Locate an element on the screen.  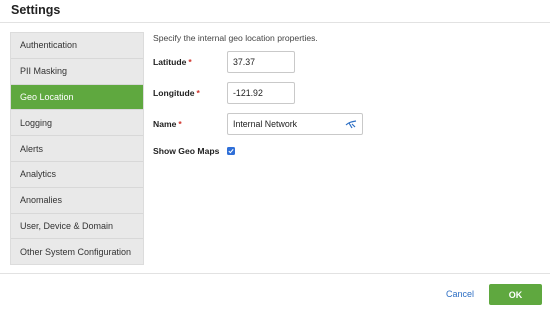
sidebar-item-label: Logging is located at coordinates (36, 122).